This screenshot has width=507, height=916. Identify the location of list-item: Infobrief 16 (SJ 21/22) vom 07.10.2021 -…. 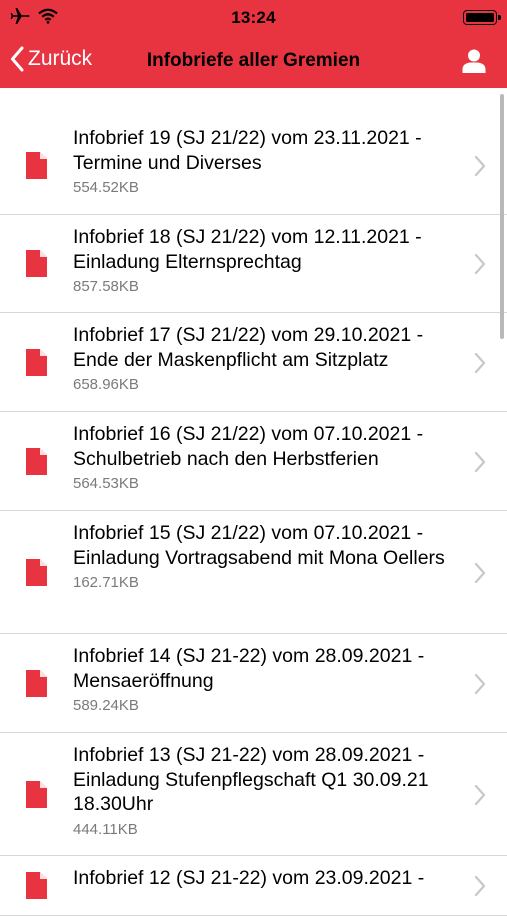
(253, 461).